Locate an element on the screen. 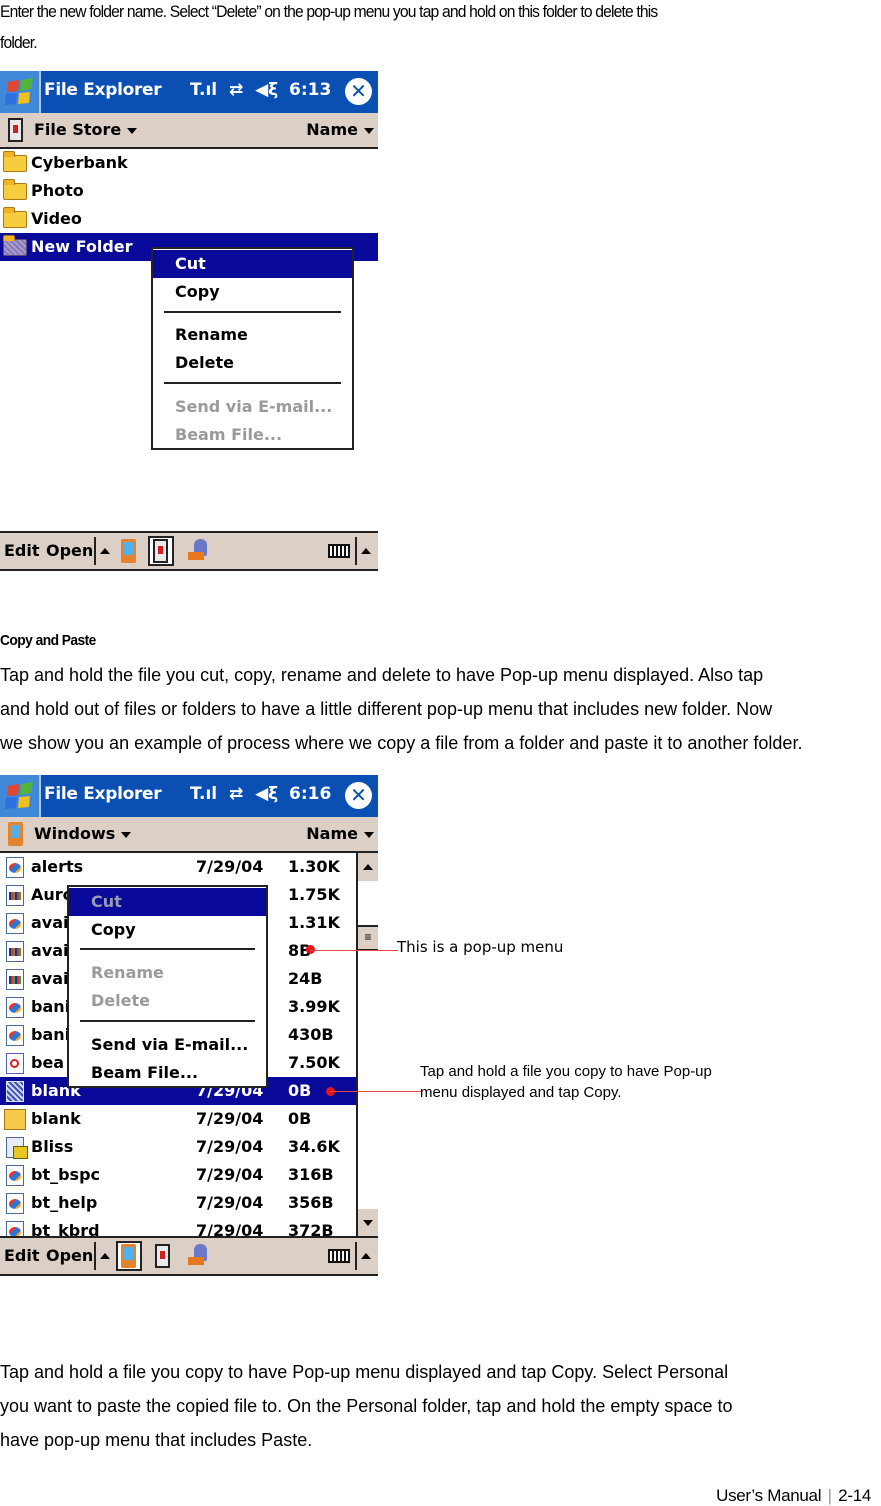 The image size is (881, 1506). item-name: Photo is located at coordinates (57, 190).